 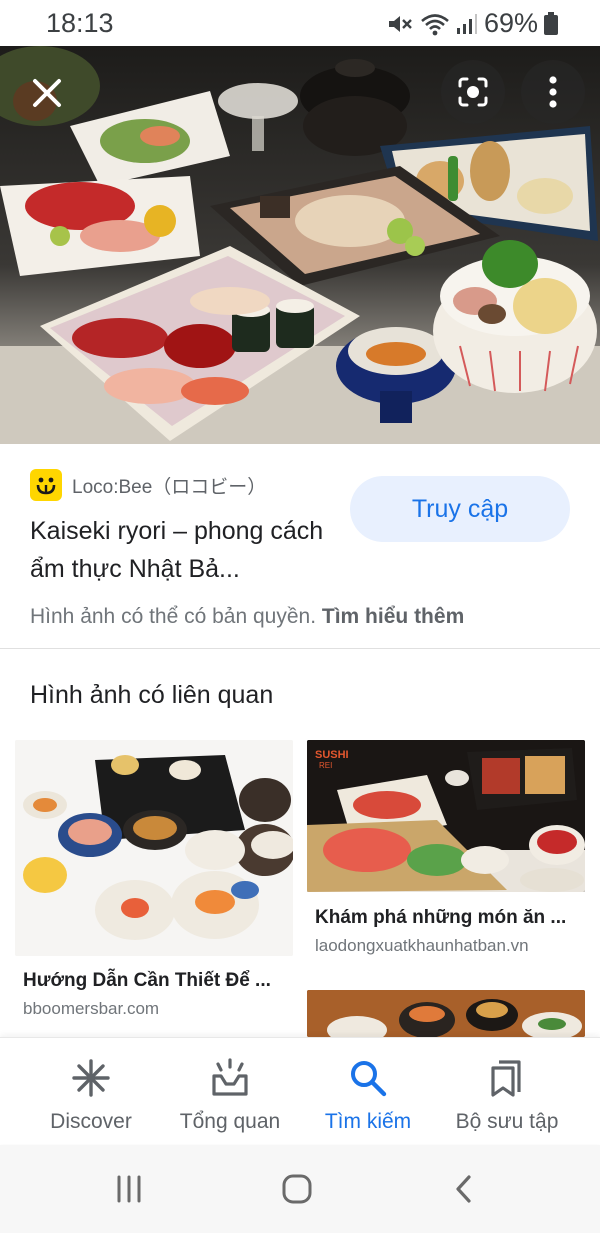 I want to click on battery-icon, so click(x=551, y=23).